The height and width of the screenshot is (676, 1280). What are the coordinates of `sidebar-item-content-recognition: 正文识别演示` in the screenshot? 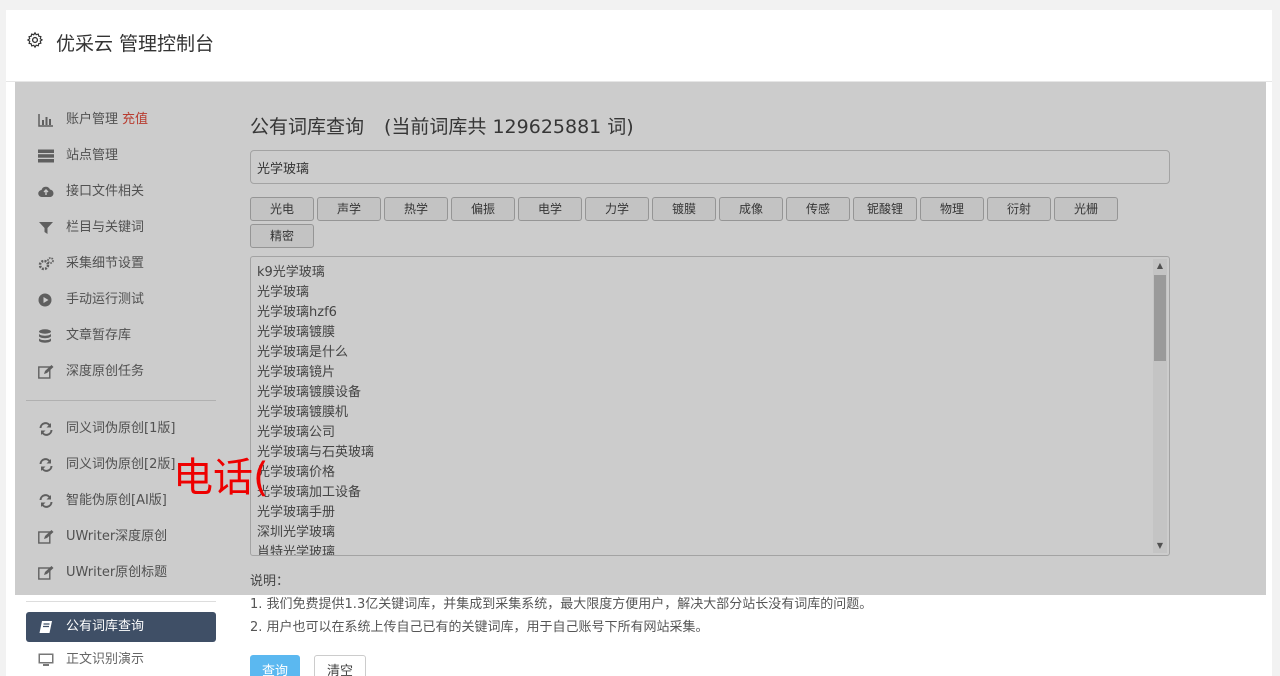 It's located at (121, 659).